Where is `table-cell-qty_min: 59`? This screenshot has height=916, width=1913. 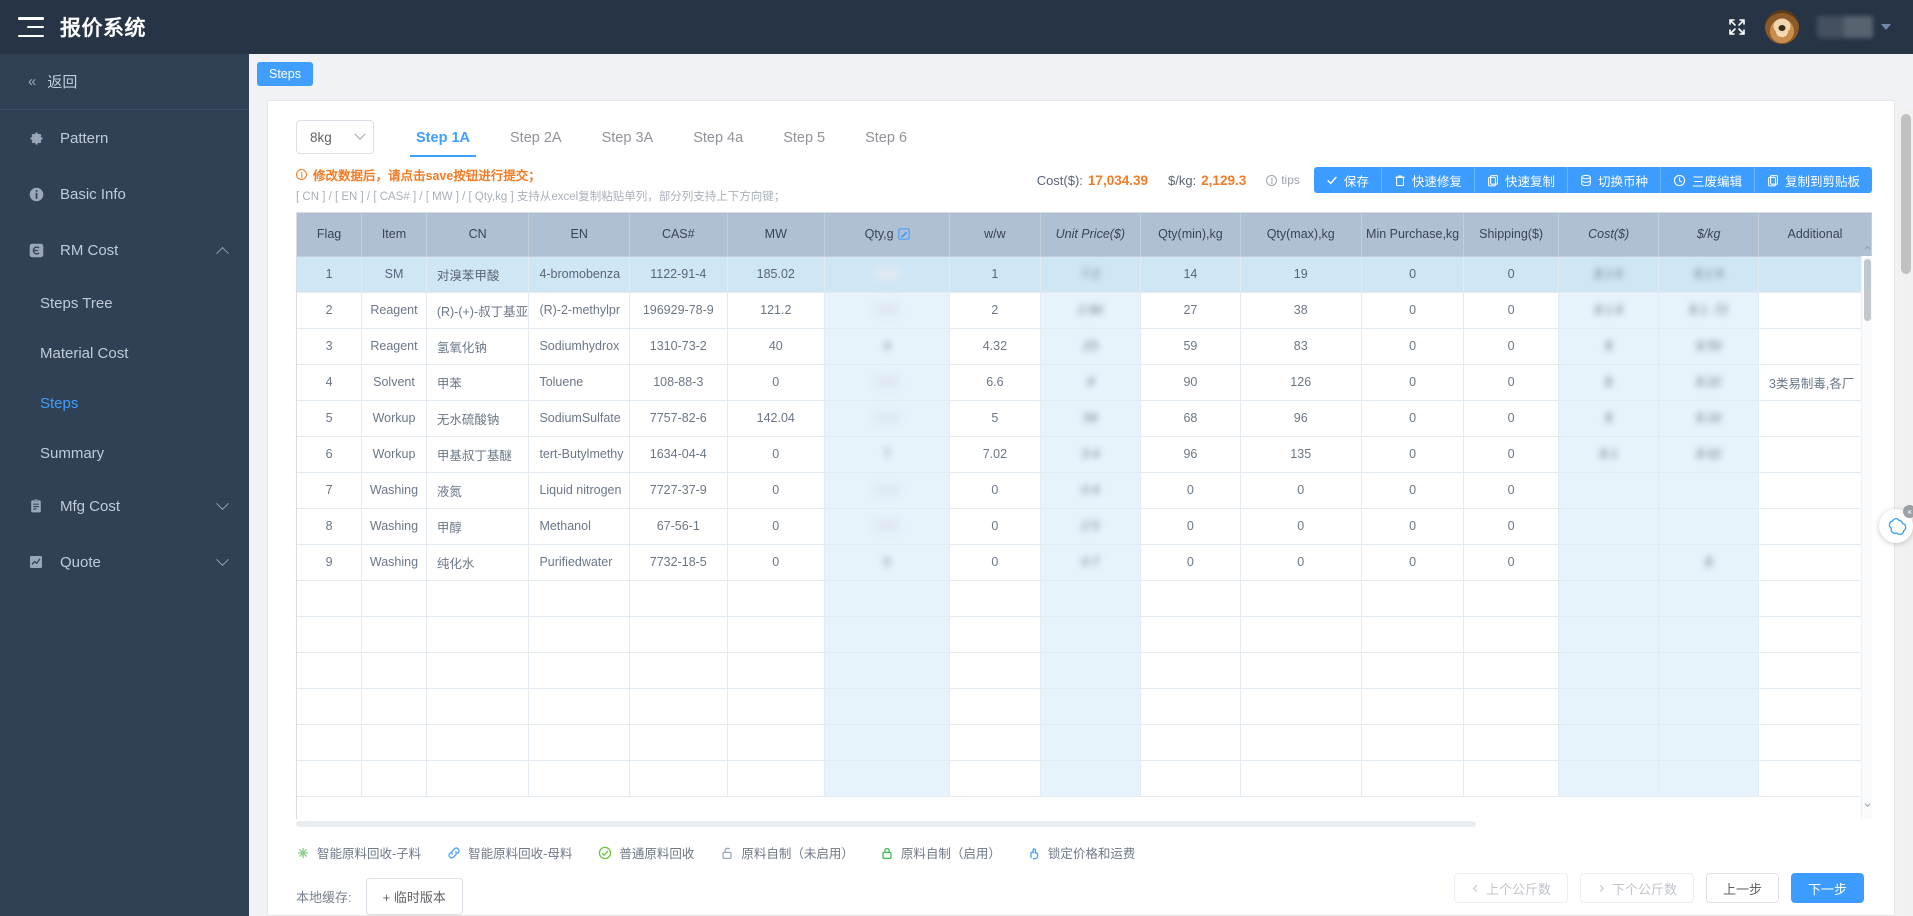
table-cell-qty_min: 59 is located at coordinates (1190, 346).